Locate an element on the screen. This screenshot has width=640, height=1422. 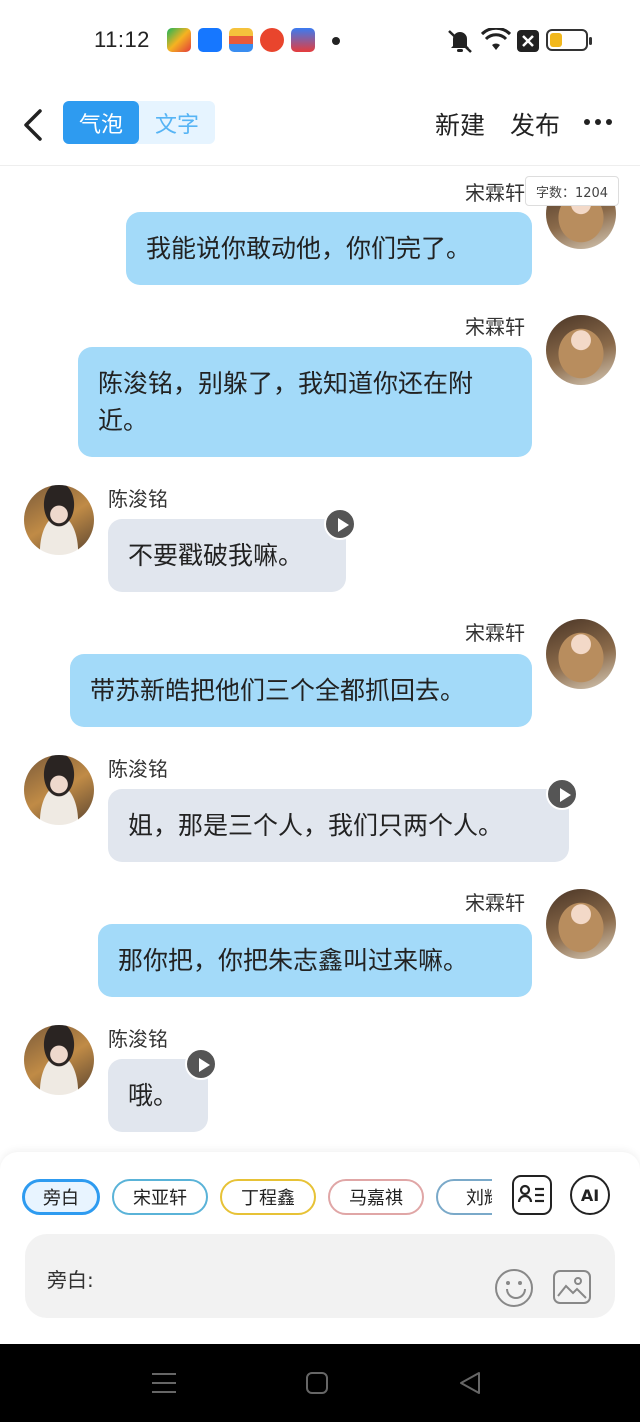
view-mode-toggle: 气泡 文字 is located at coordinates (139, 122).